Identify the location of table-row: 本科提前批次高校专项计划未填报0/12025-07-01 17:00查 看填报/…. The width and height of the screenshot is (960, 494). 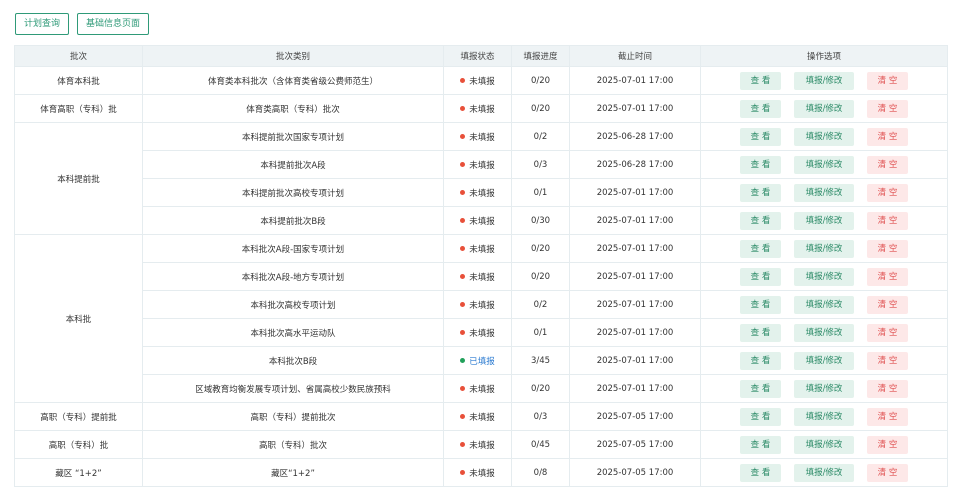
(481, 193).